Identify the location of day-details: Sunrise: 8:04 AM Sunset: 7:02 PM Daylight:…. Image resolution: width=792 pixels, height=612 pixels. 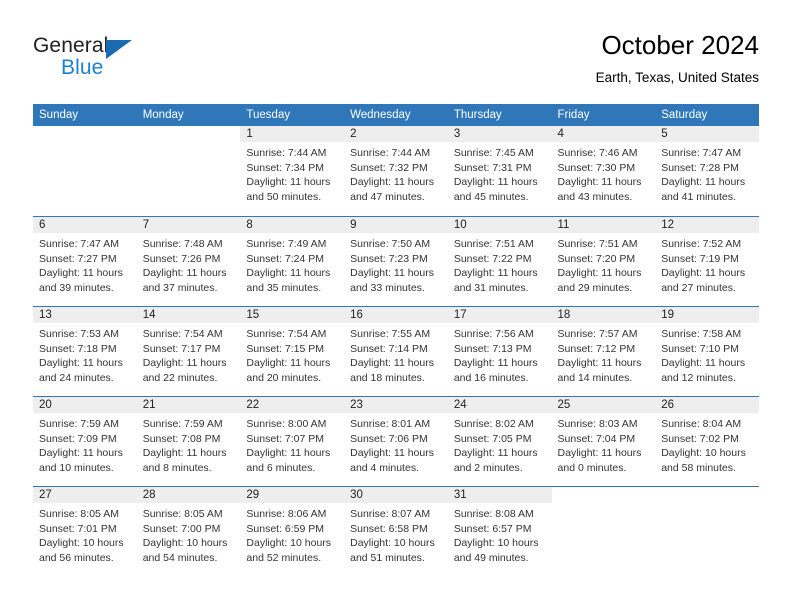
(707, 444).